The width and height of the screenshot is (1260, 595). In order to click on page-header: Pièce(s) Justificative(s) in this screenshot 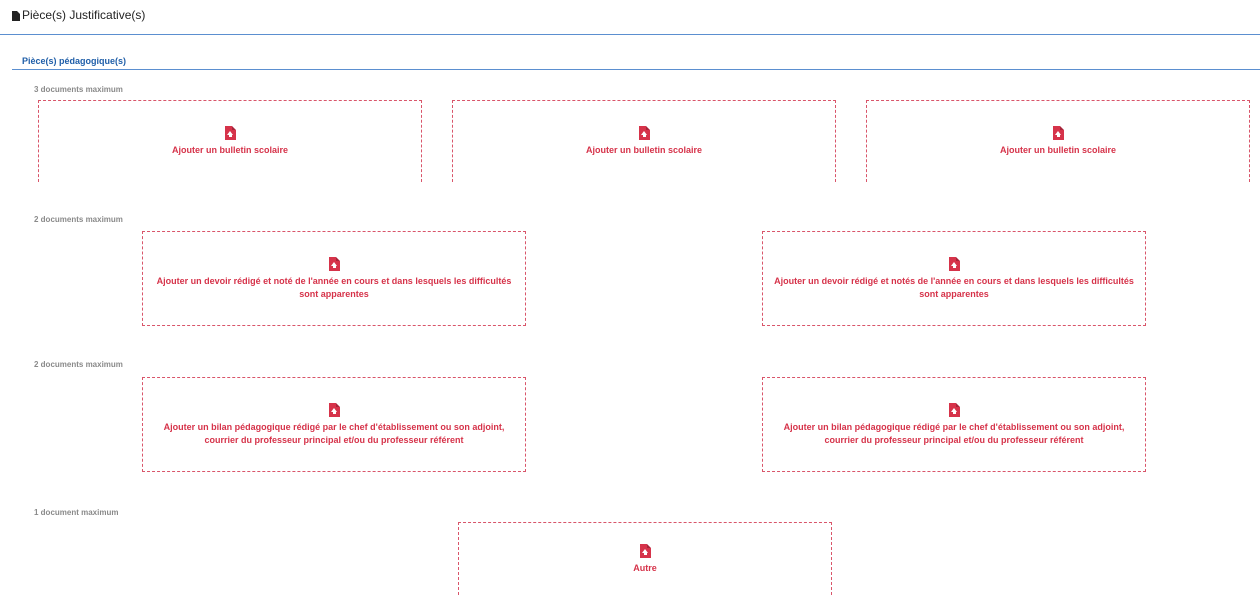, I will do `click(630, 17)`.